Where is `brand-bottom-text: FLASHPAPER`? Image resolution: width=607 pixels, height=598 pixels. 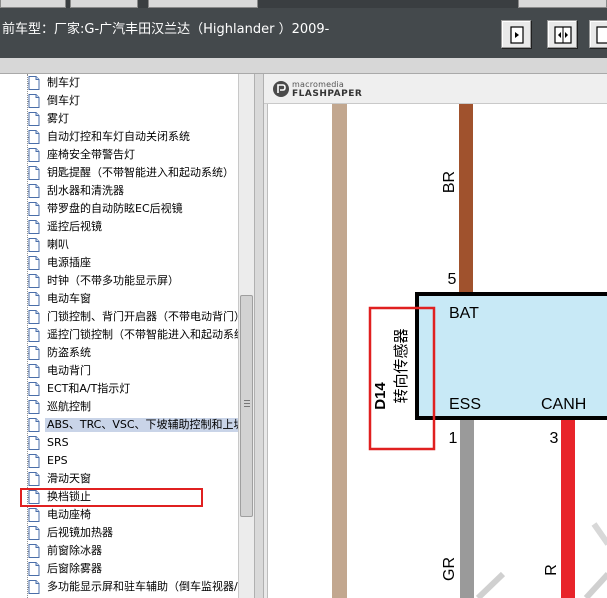 brand-bottom-text: FLASHPAPER is located at coordinates (327, 94).